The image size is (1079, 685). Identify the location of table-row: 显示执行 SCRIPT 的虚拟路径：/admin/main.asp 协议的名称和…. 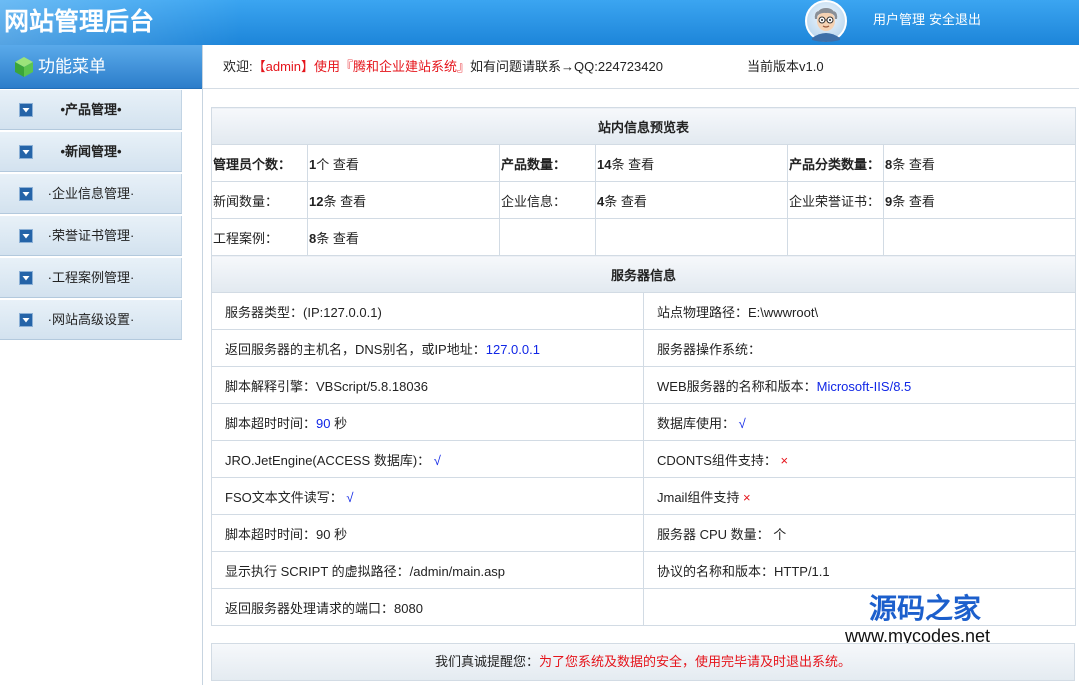
(644, 570).